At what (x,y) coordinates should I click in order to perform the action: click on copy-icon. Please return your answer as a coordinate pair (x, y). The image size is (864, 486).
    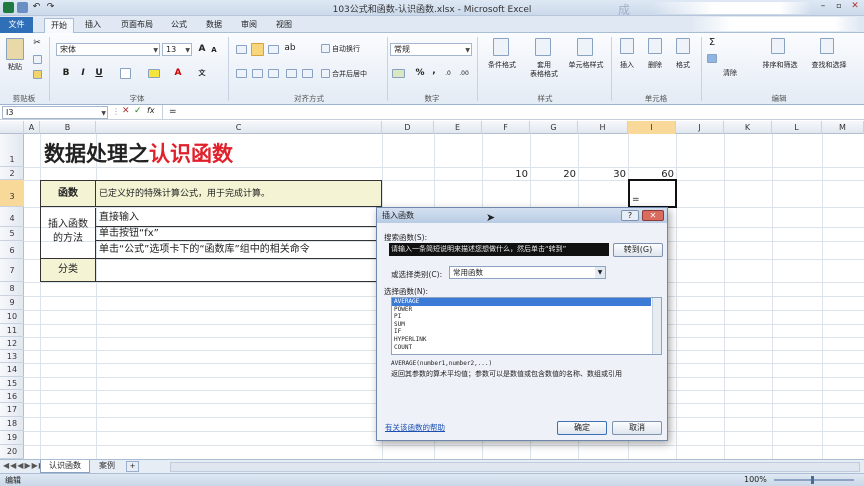
    Looking at the image, I should click on (37, 59).